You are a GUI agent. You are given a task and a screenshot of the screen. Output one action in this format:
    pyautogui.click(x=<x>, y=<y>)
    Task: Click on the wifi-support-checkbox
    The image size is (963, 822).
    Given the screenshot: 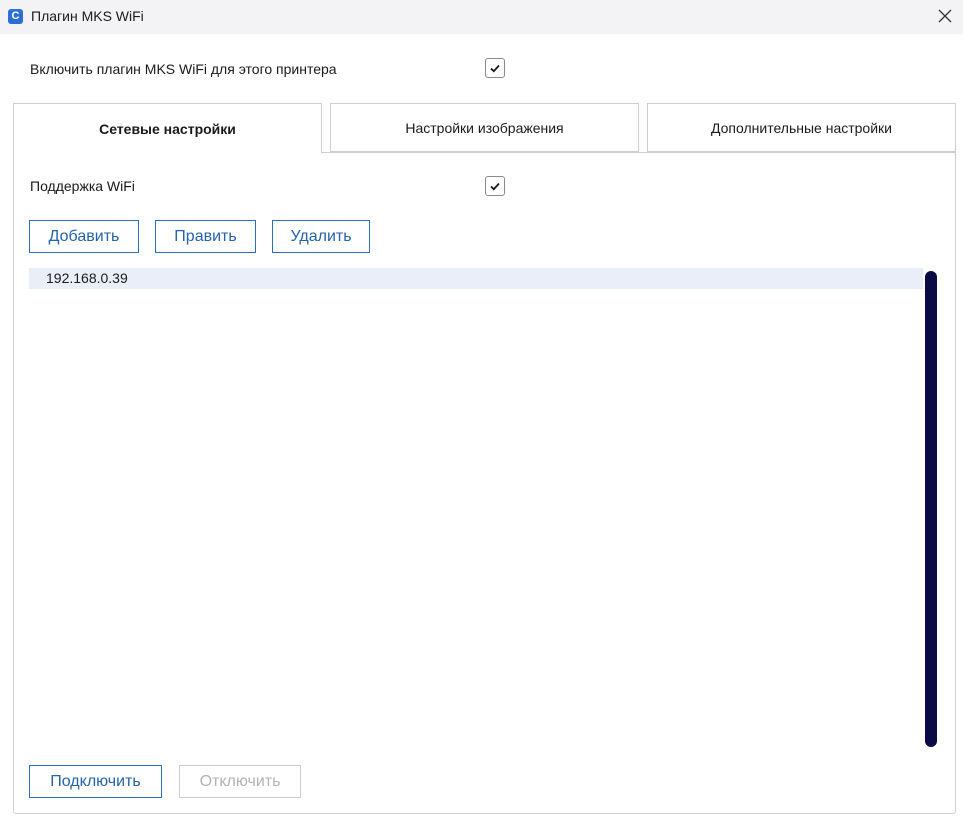 What is the action you would take?
    pyautogui.click(x=495, y=186)
    